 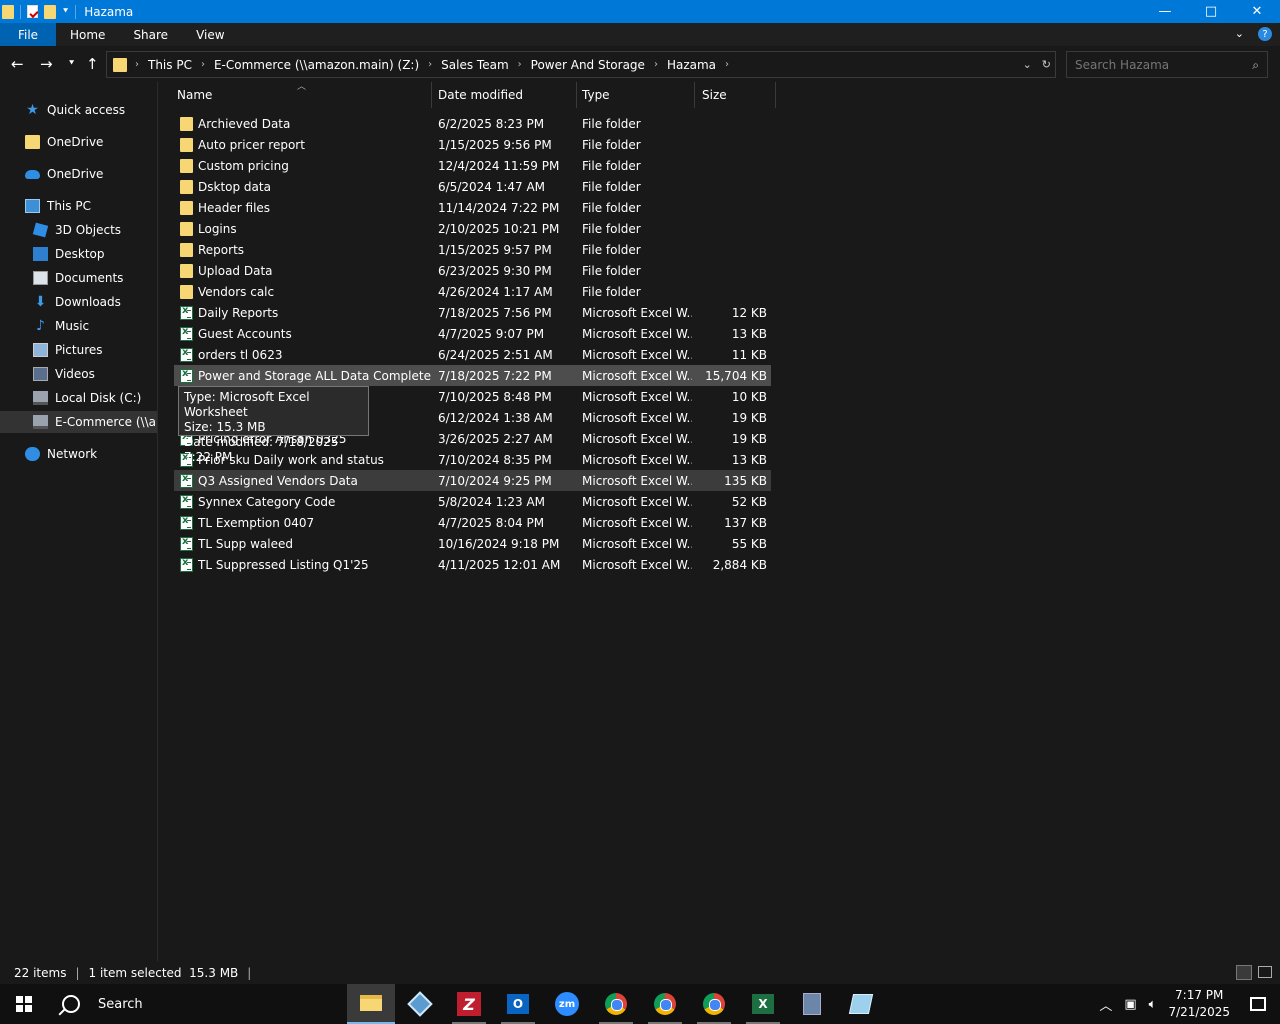 I want to click on network-status-icon: ▣, so click(x=1130, y=1004).